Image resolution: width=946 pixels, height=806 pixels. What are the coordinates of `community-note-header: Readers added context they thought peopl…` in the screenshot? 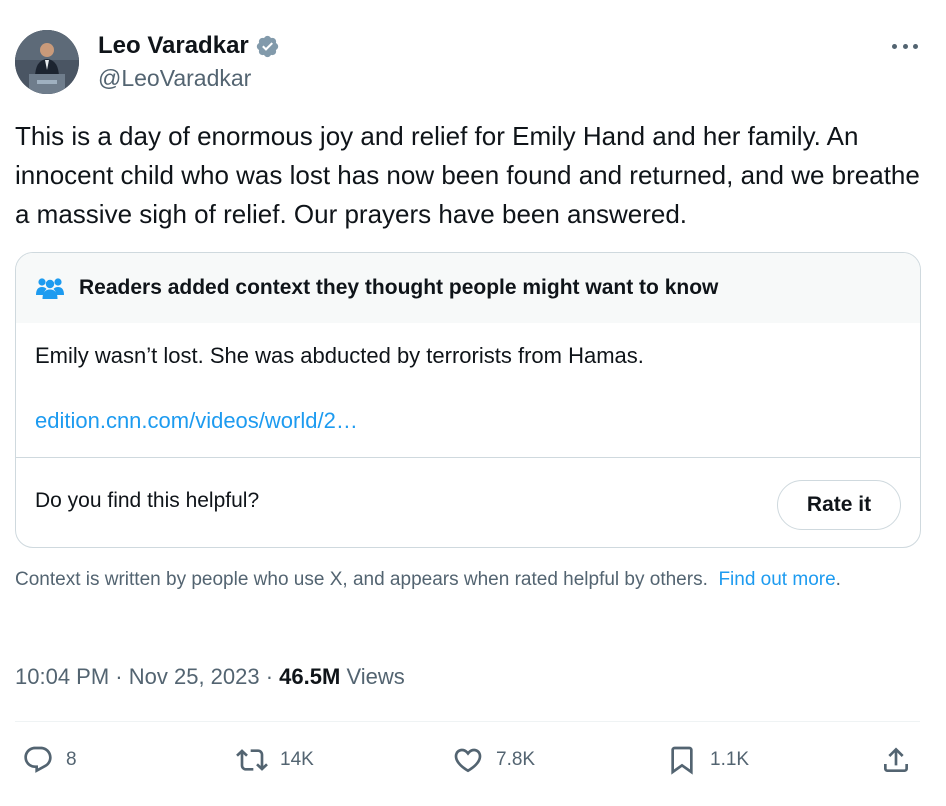 It's located at (468, 288).